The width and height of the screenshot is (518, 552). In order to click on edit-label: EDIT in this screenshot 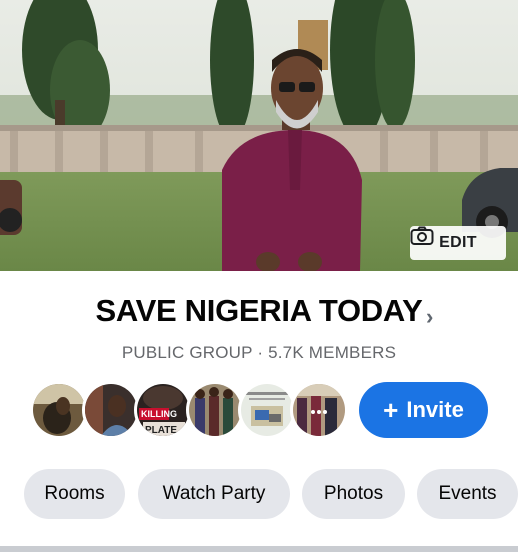, I will do `click(458, 242)`.